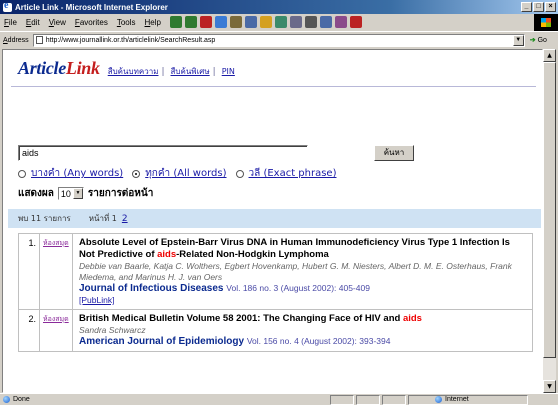 This screenshot has height=405, width=558. Describe the element at coordinates (228, 71) in the screenshot. I see `nav-pin: PIN` at that location.